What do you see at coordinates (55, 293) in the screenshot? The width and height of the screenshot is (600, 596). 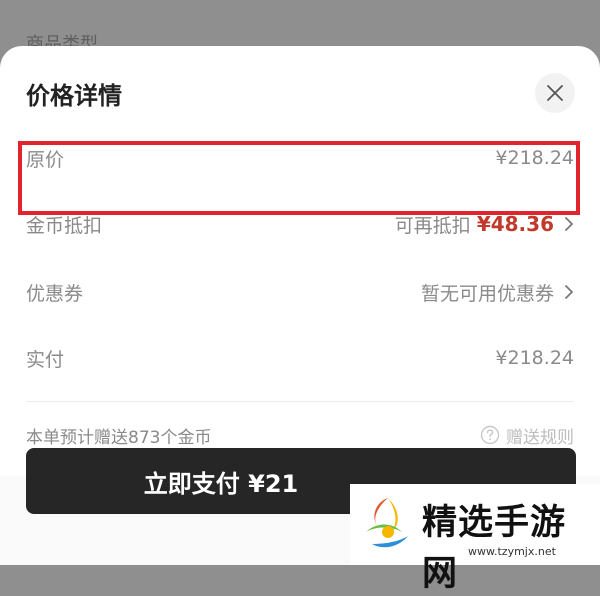 I see `row-label: 优惠券` at bounding box center [55, 293].